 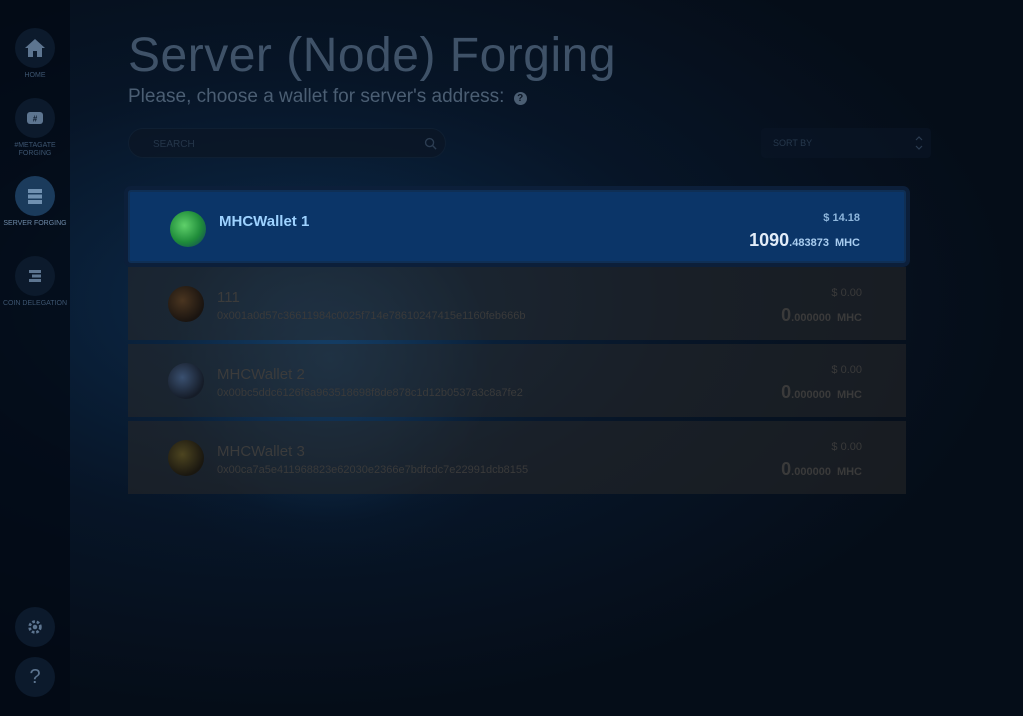 I want to click on search-input, so click(x=283, y=144).